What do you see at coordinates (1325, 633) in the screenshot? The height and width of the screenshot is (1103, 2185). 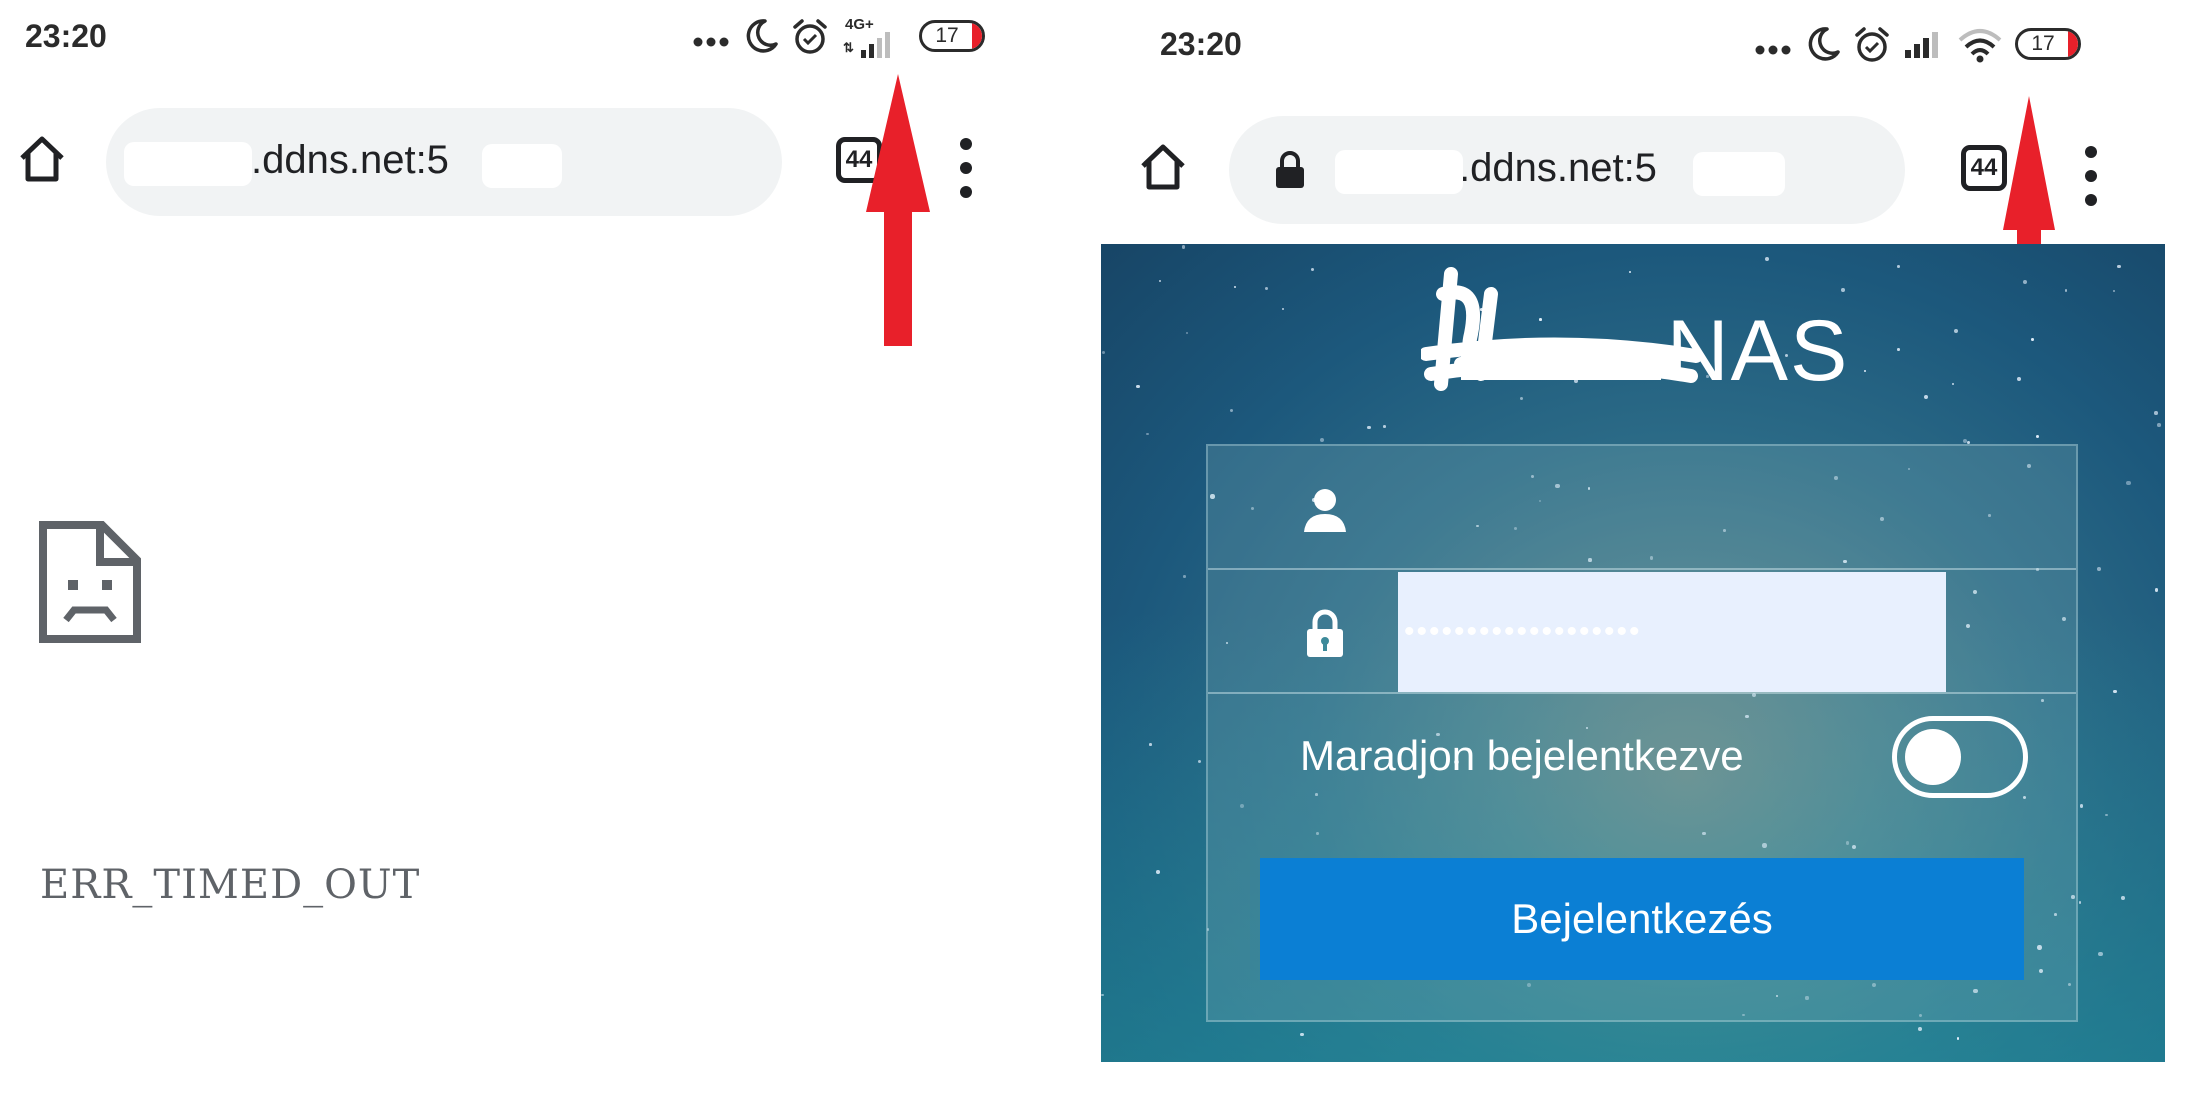 I see `padlock-icon` at bounding box center [1325, 633].